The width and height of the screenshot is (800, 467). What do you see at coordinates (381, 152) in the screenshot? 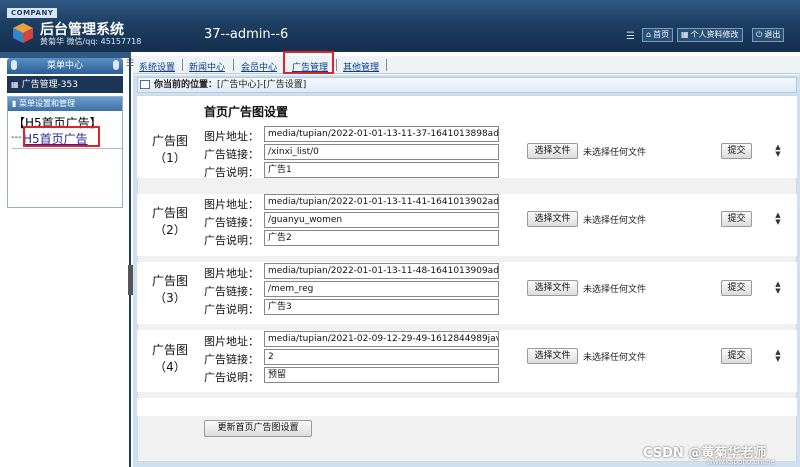
I see `ad-link-input: /xinxi_list/0` at bounding box center [381, 152].